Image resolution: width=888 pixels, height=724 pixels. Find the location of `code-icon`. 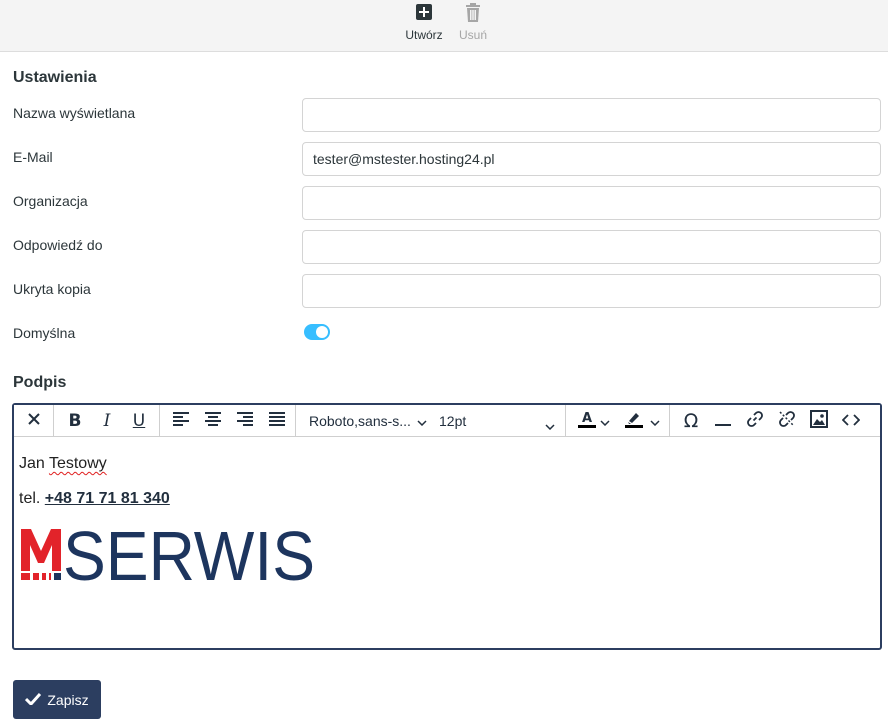

code-icon is located at coordinates (851, 421).